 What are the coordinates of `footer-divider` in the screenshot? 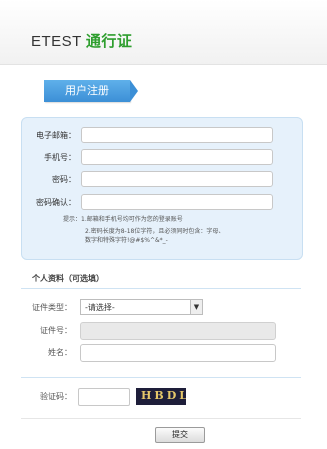 It's located at (161, 418).